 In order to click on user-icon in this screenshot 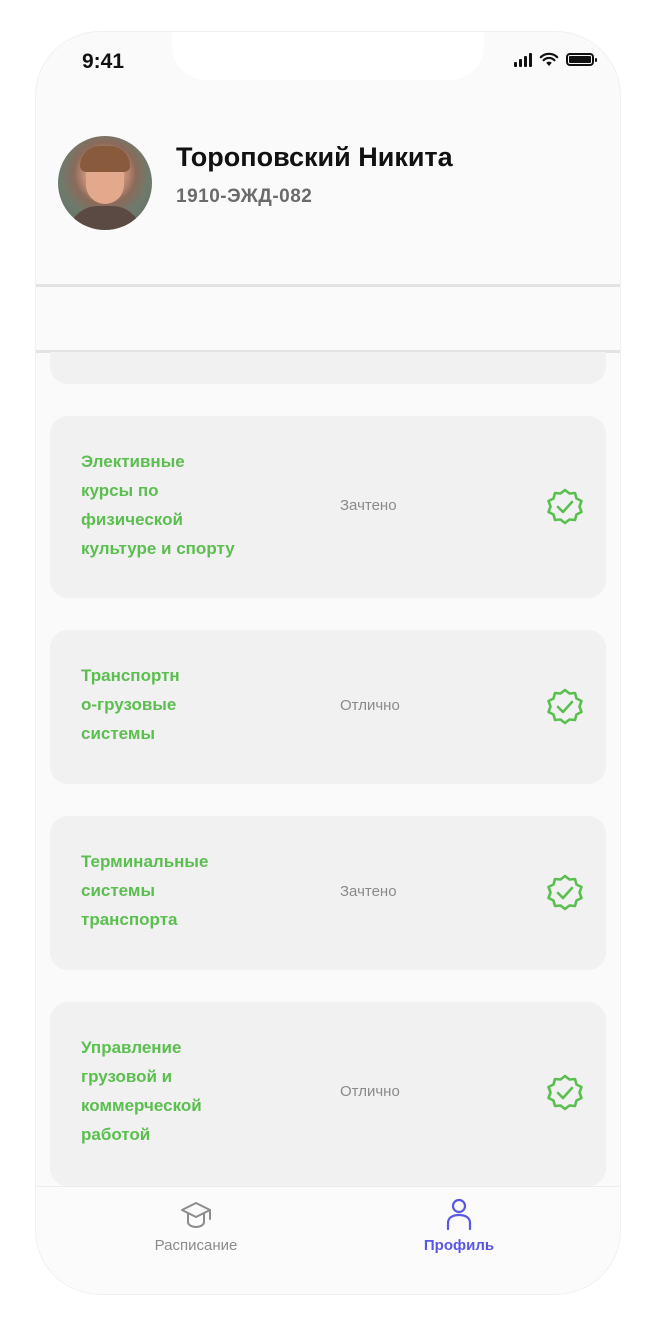, I will do `click(459, 1214)`.